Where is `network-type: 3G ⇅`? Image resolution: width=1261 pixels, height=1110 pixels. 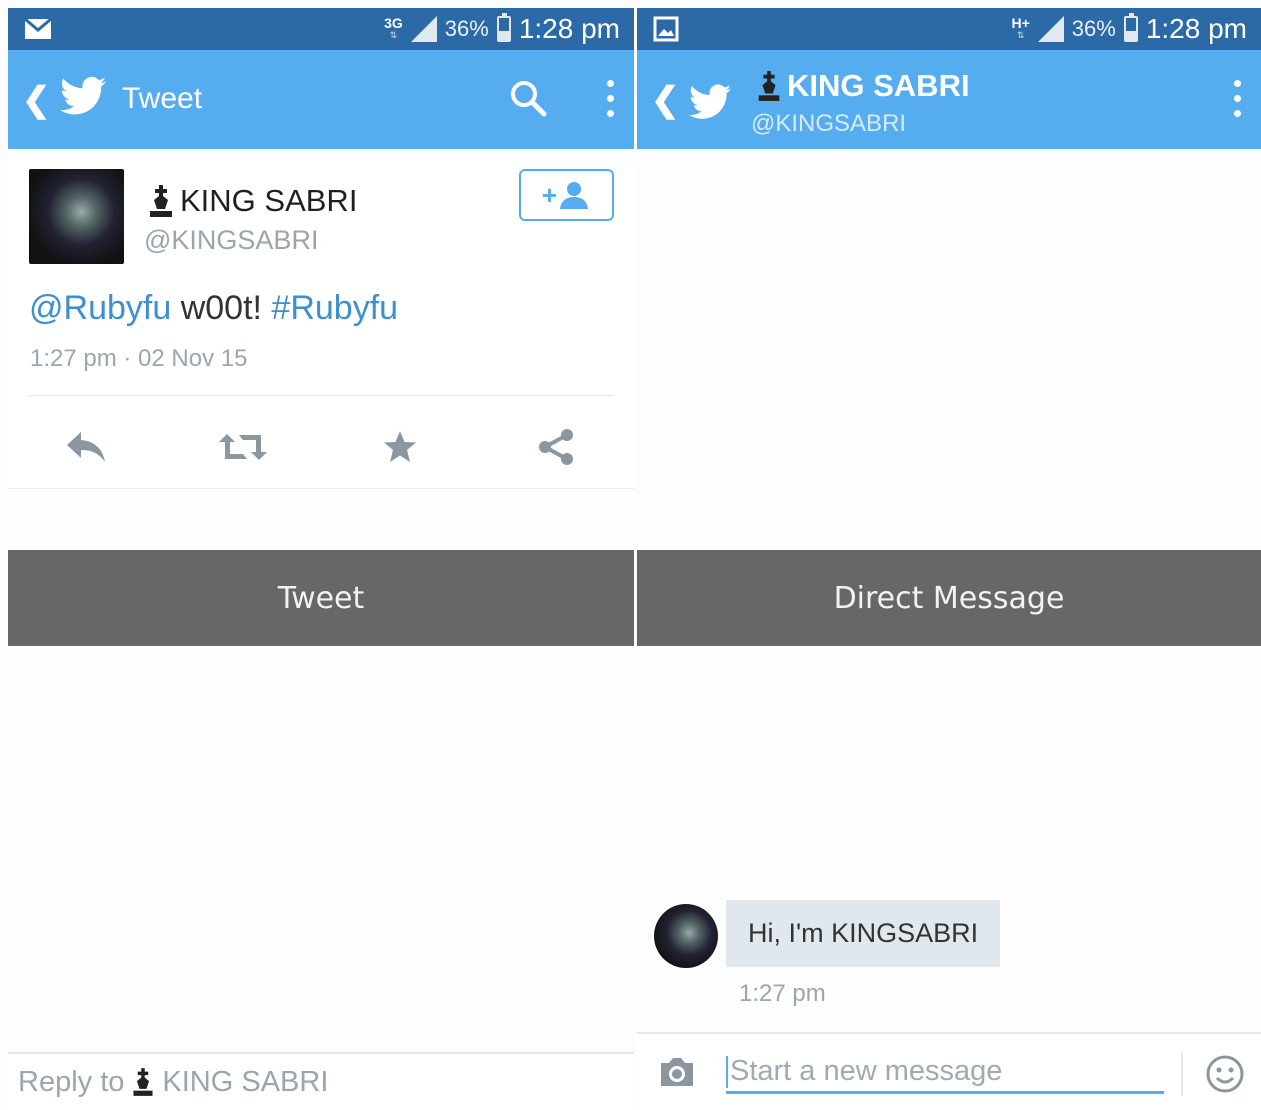
network-type: 3G ⇅ is located at coordinates (393, 27).